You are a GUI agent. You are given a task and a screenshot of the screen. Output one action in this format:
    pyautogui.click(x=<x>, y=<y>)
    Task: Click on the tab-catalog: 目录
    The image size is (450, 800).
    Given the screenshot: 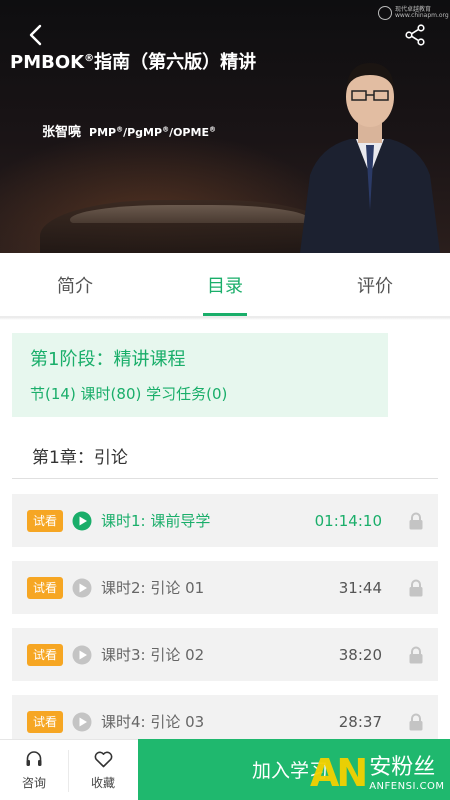 What is the action you would take?
    pyautogui.click(x=225, y=284)
    